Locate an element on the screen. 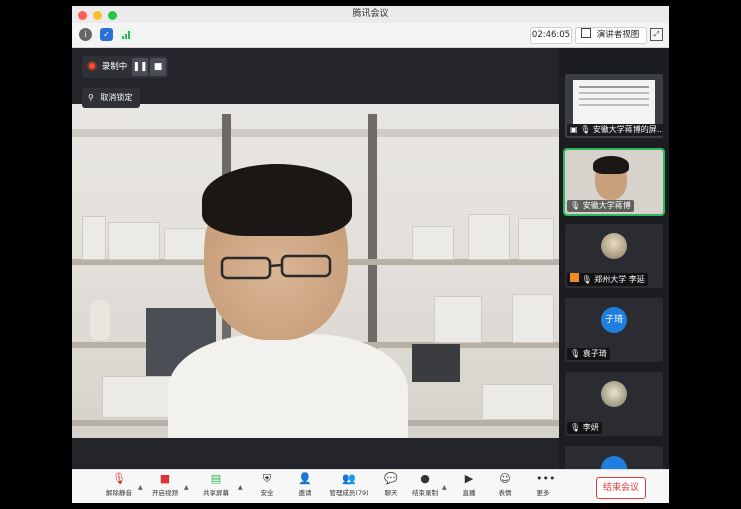  toolbar-label: 结束录制 is located at coordinates (425, 493).